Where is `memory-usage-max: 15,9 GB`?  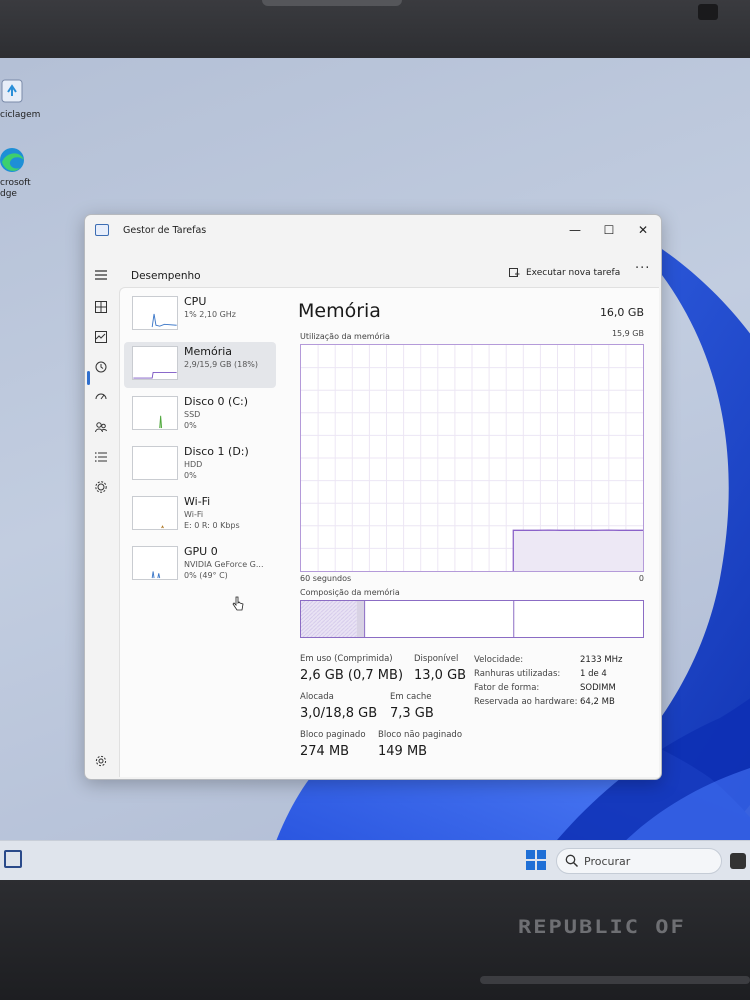
memory-usage-max: 15,9 GB is located at coordinates (627, 333).